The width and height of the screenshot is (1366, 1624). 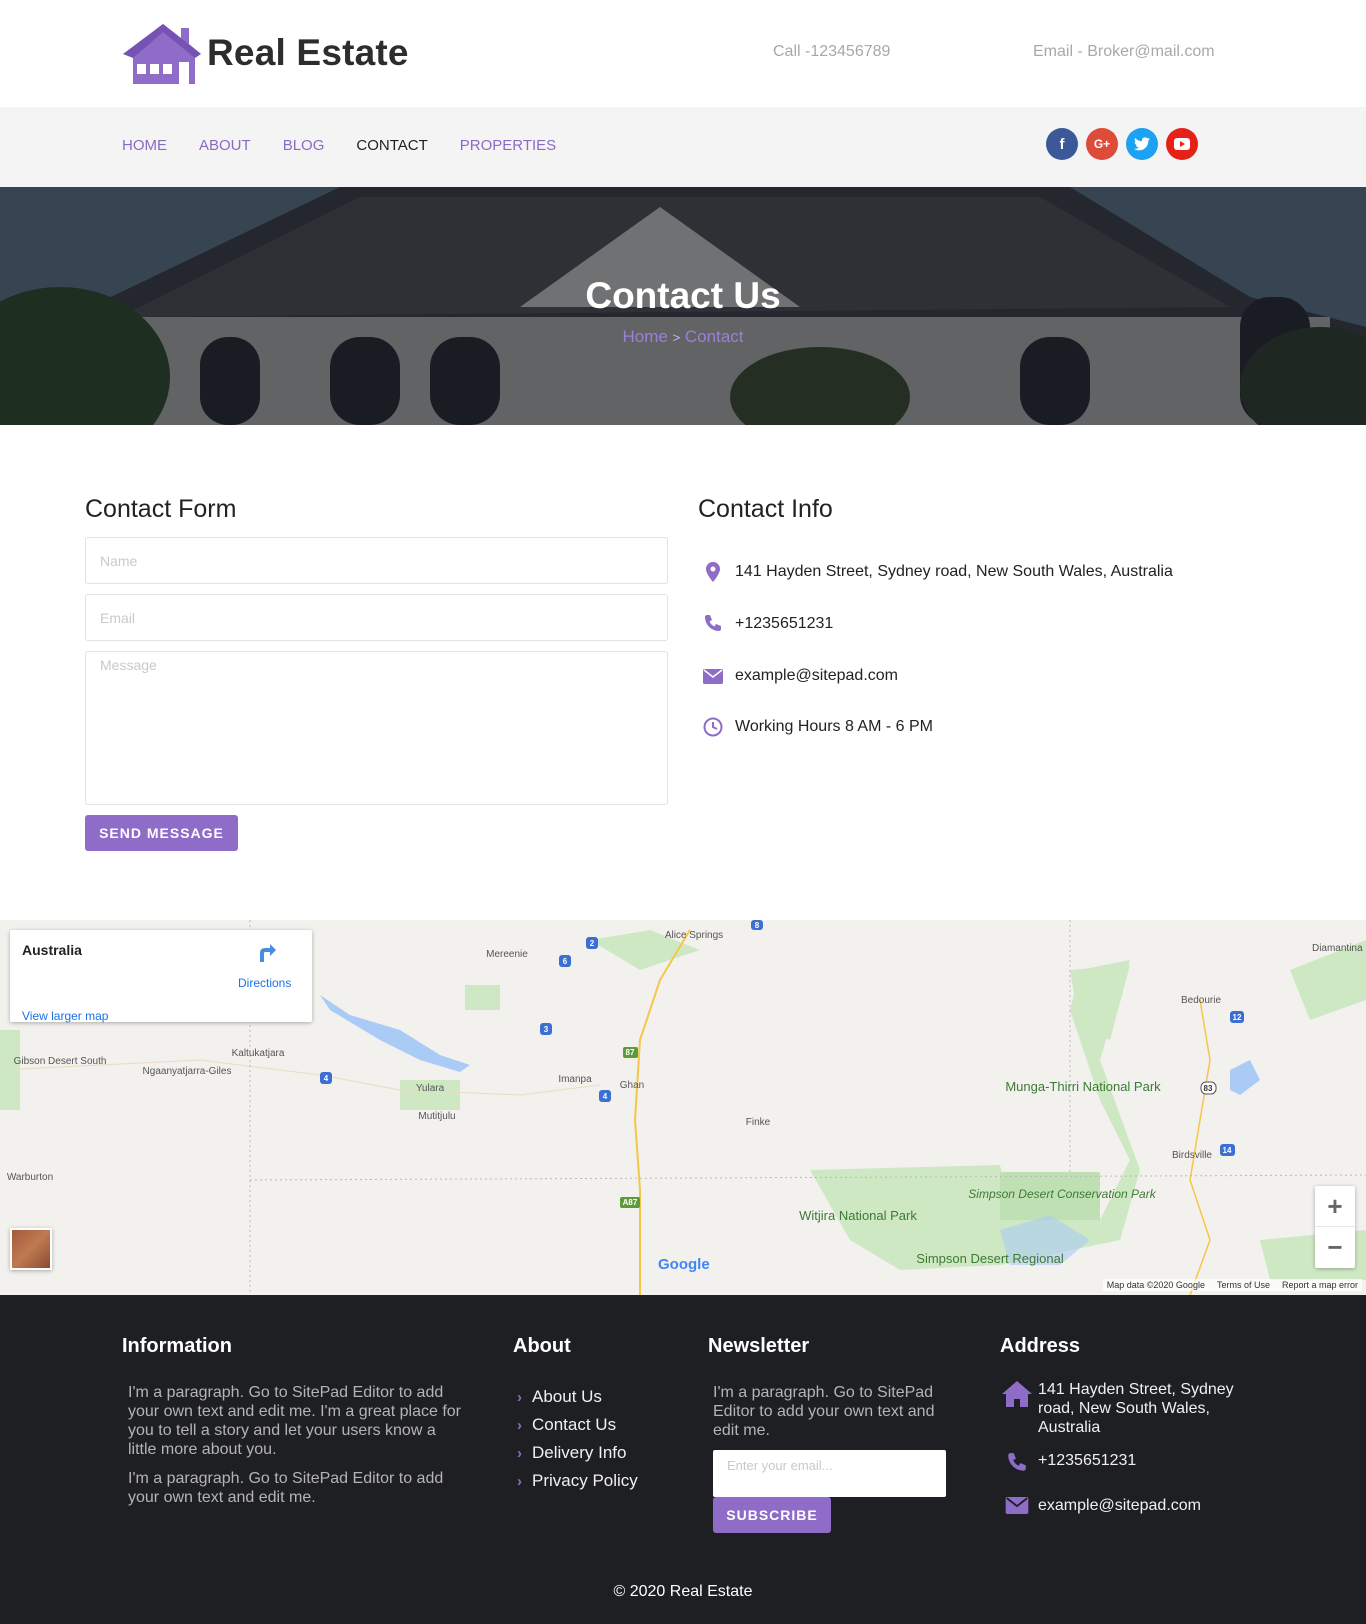 What do you see at coordinates (567, 1396) in the screenshot?
I see `footer-link-label: About Us` at bounding box center [567, 1396].